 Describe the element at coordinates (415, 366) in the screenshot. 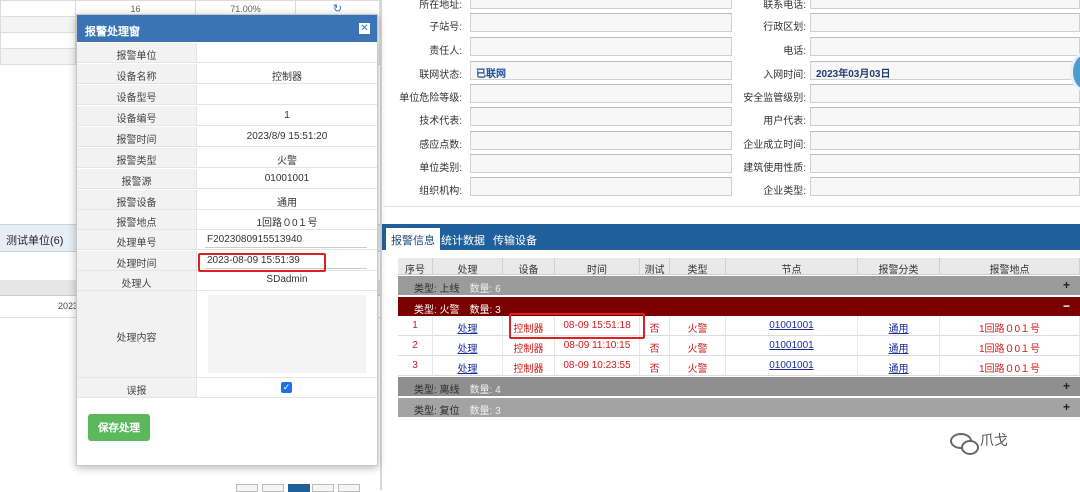

I see `row-no: 3` at that location.